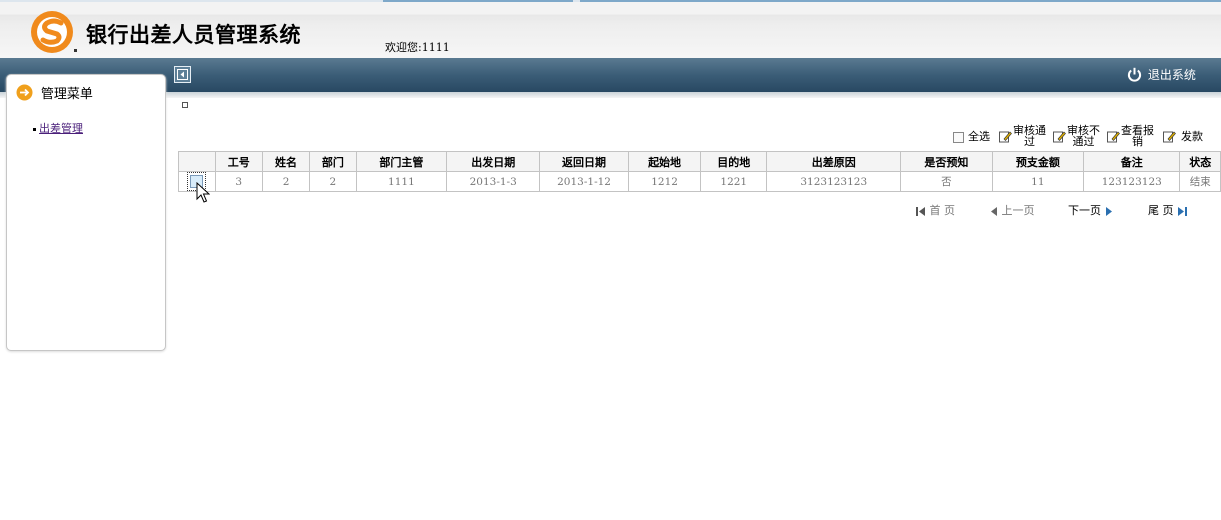 The image size is (1221, 520). What do you see at coordinates (238, 161) in the screenshot?
I see `column-header-employee-id: 工号` at bounding box center [238, 161].